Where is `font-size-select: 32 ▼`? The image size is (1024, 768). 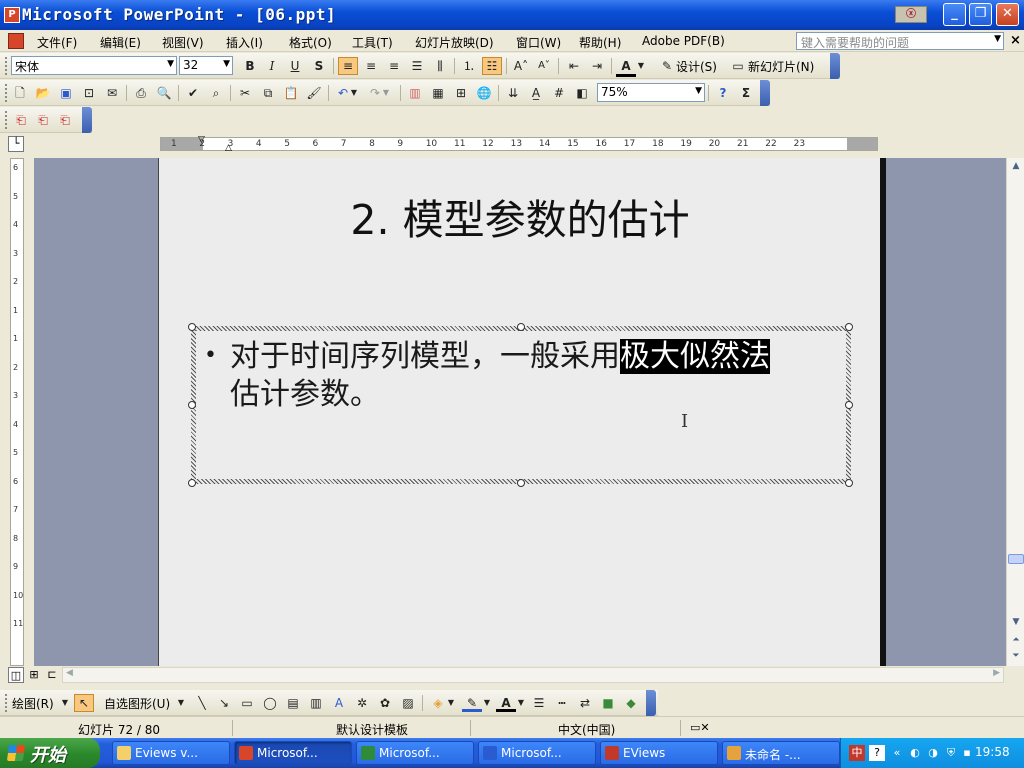
font-size-select: 32 ▼ is located at coordinates (206, 65).